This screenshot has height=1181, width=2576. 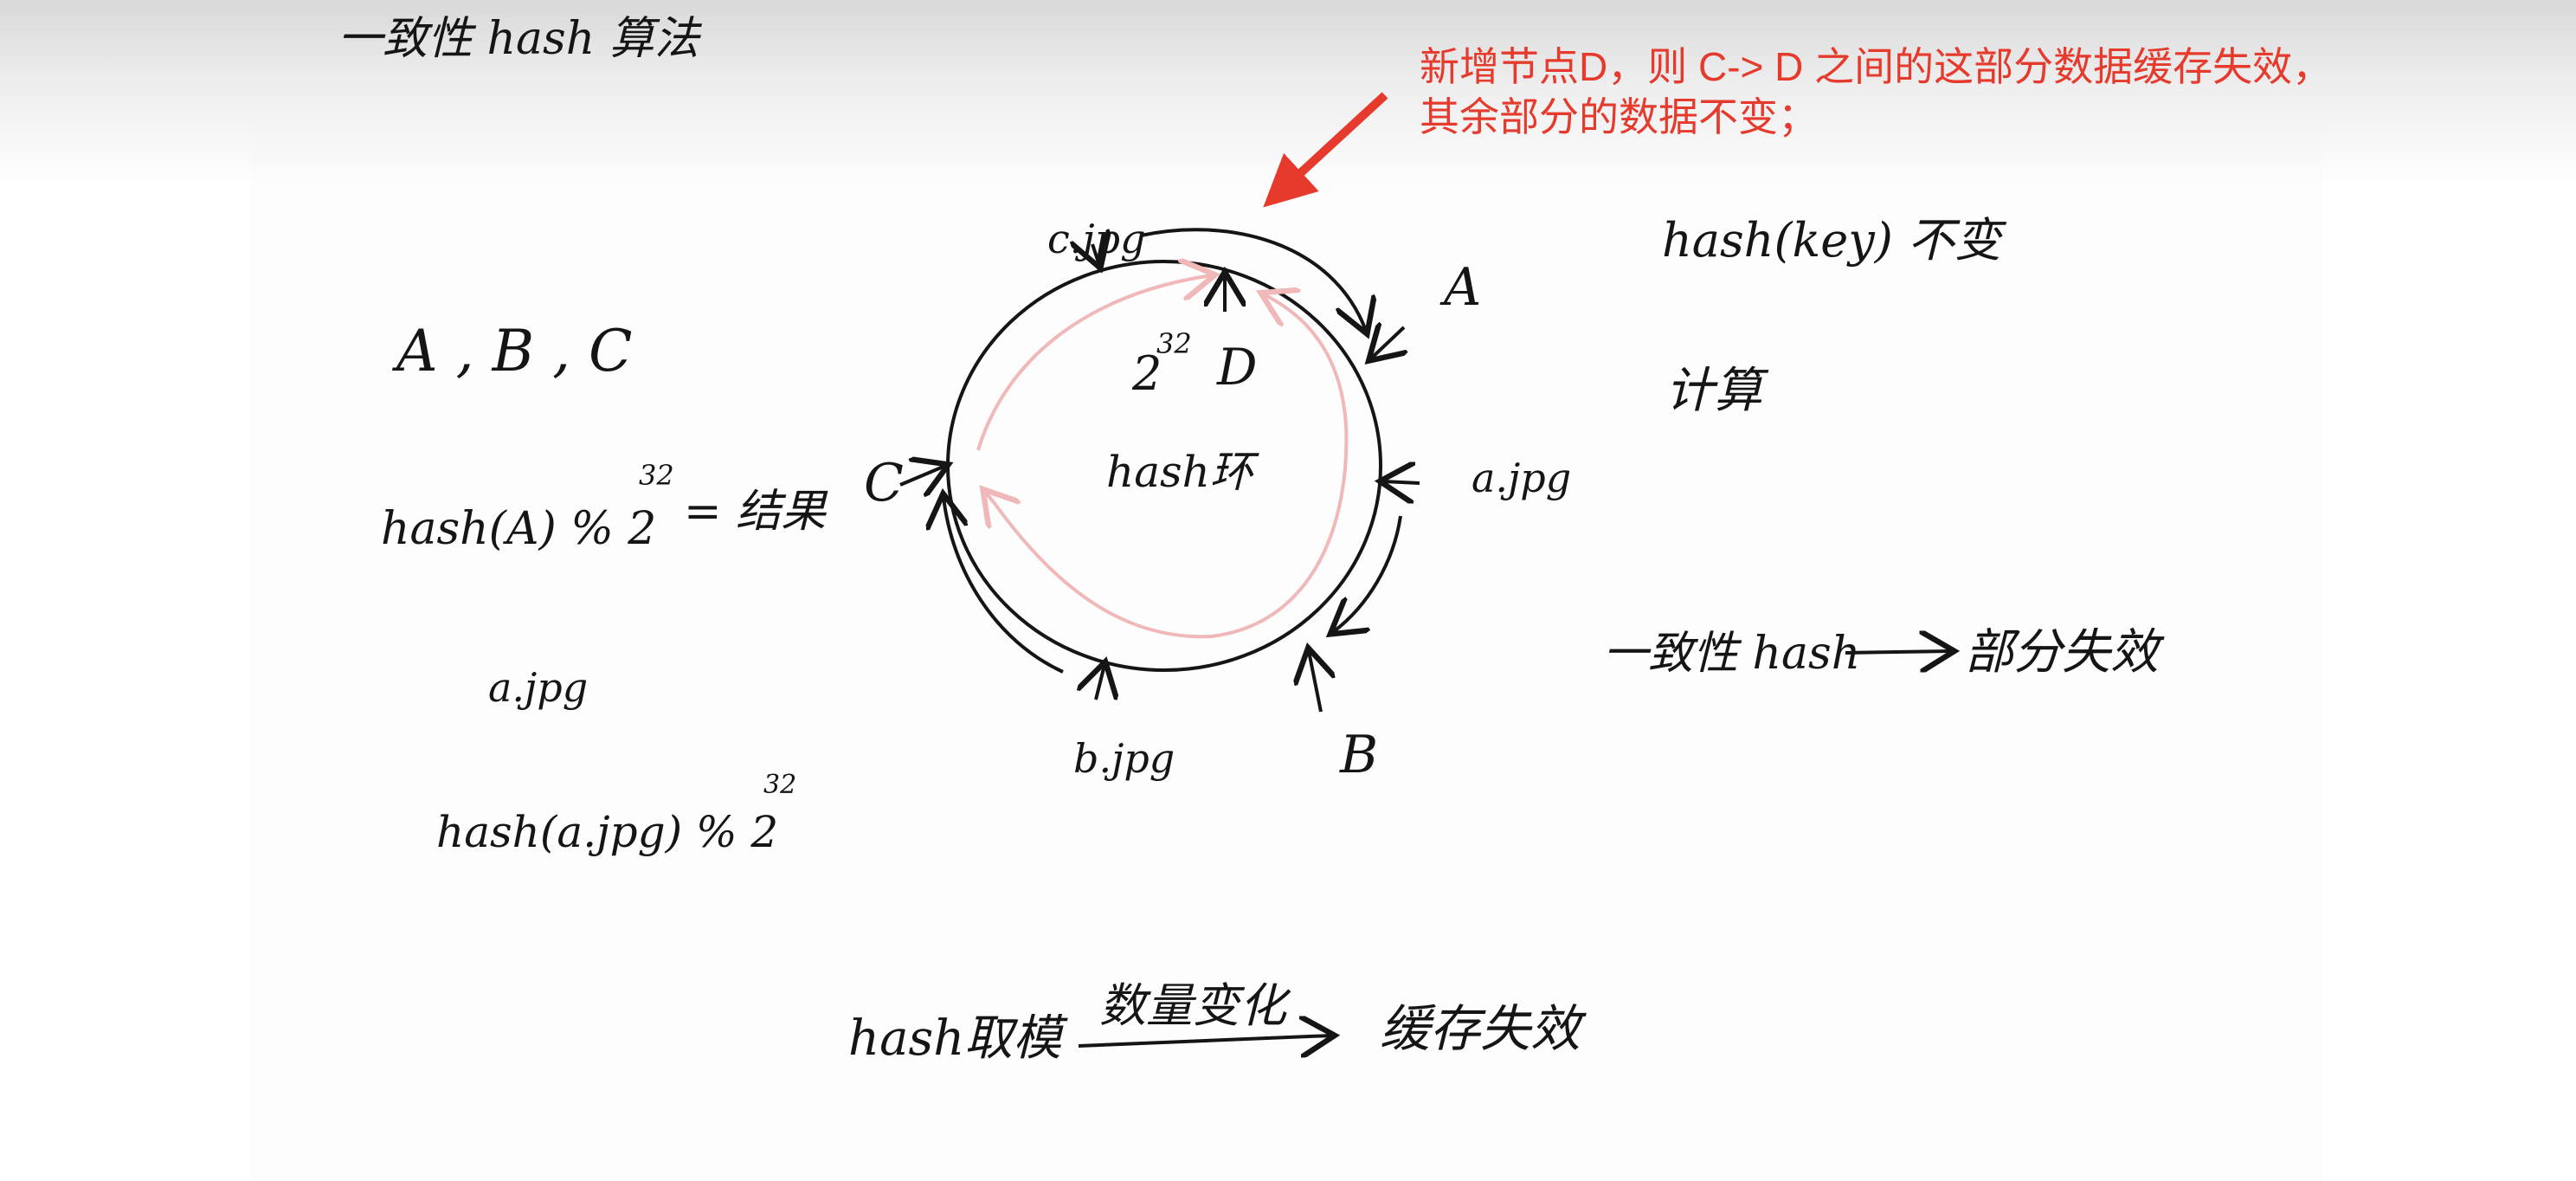 What do you see at coordinates (520, 39) in the screenshot?
I see `title-text: 一致性 hash 算法` at bounding box center [520, 39].